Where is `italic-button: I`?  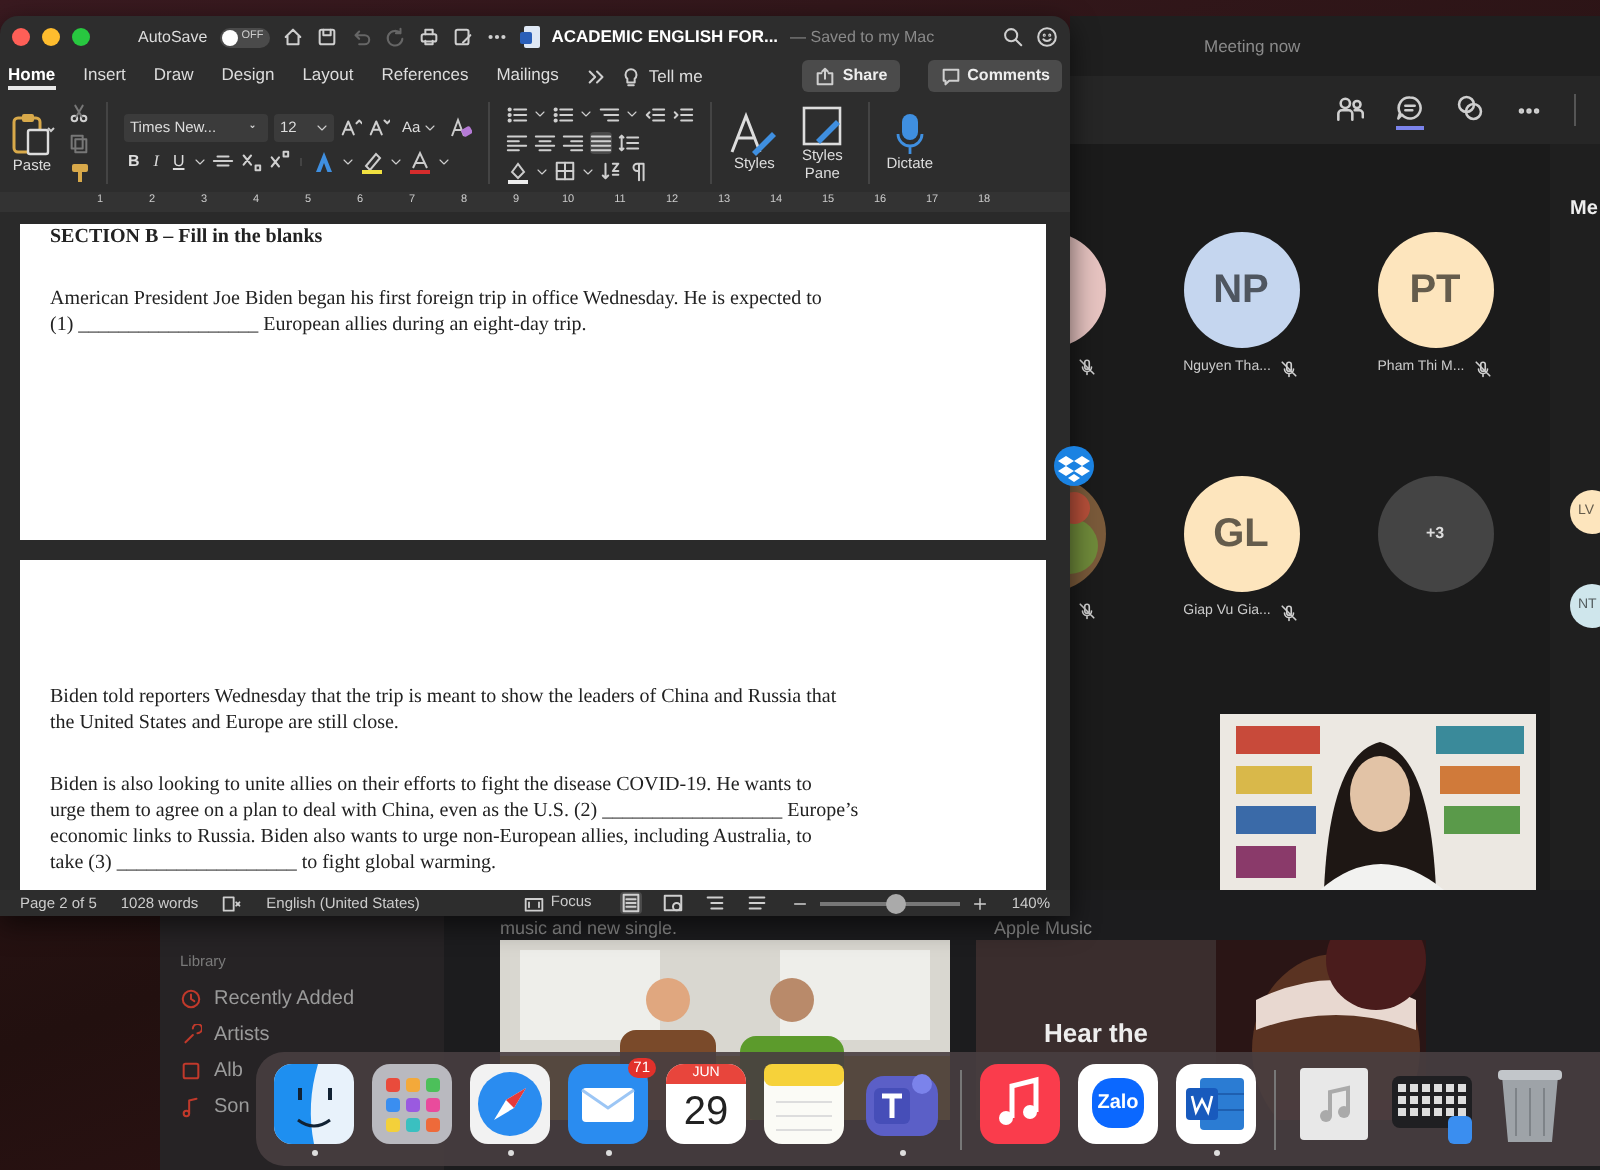 italic-button: I is located at coordinates (156, 161).